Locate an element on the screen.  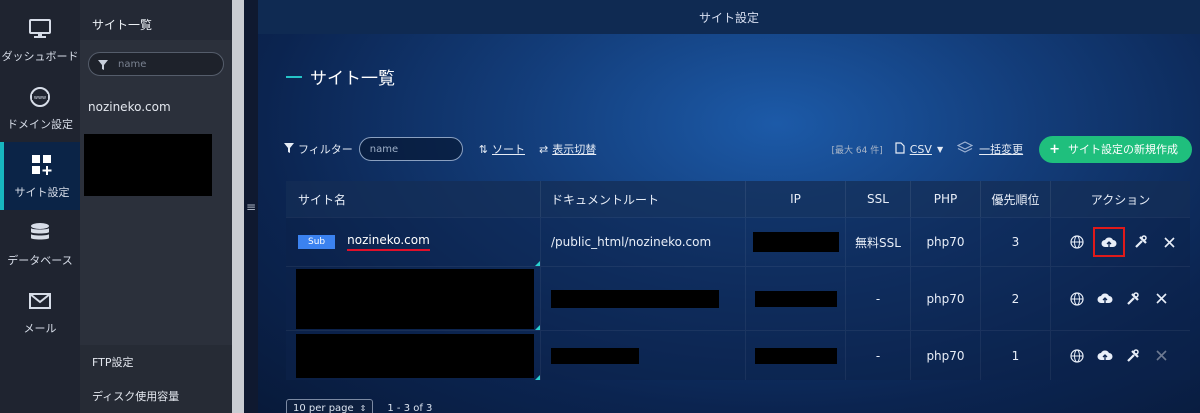
cell-ssl: 無料SSL is located at coordinates (878, 242).